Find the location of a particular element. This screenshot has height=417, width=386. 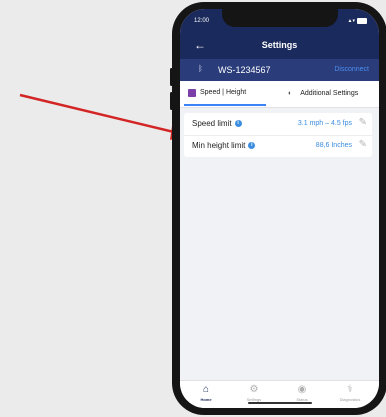

gear-icon: ⚙ is located at coordinates (254, 389).